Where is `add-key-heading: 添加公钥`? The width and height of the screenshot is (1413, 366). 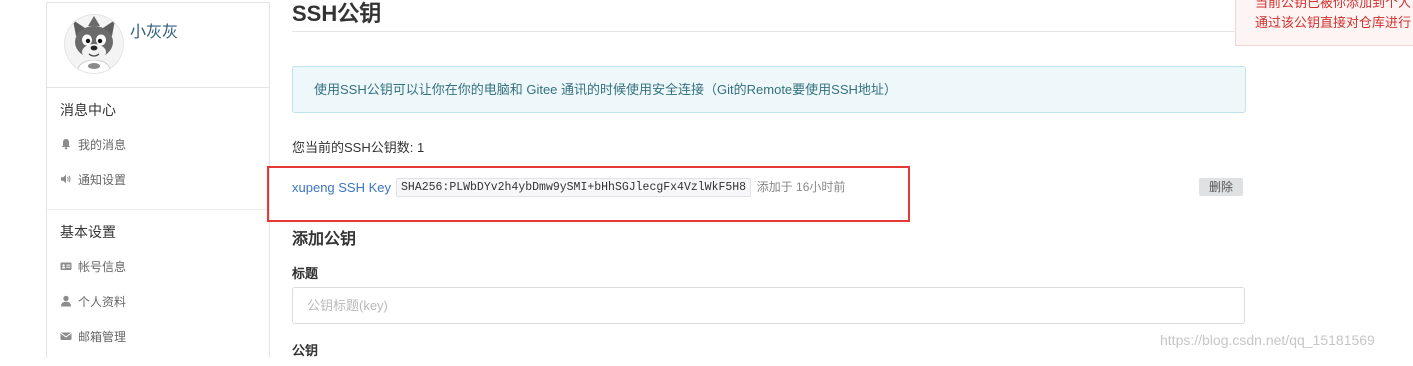 add-key-heading: 添加公钥 is located at coordinates (324, 239).